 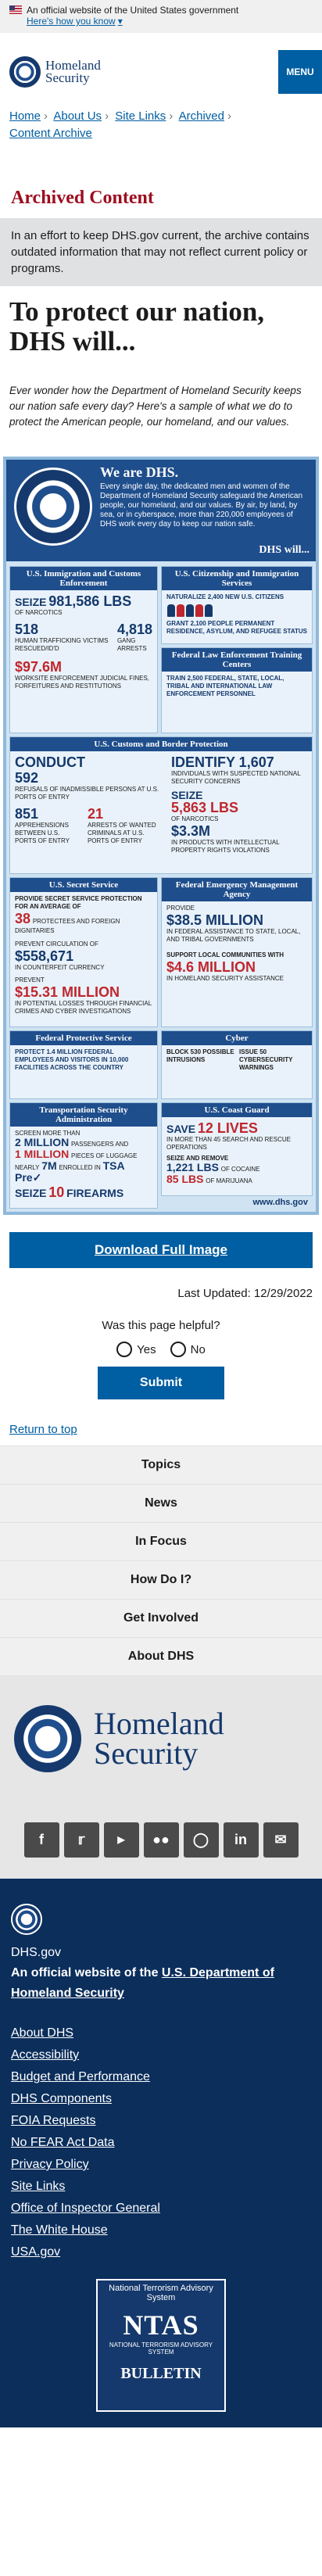 I want to click on breadcrumb-archived: Archived, so click(x=201, y=116).